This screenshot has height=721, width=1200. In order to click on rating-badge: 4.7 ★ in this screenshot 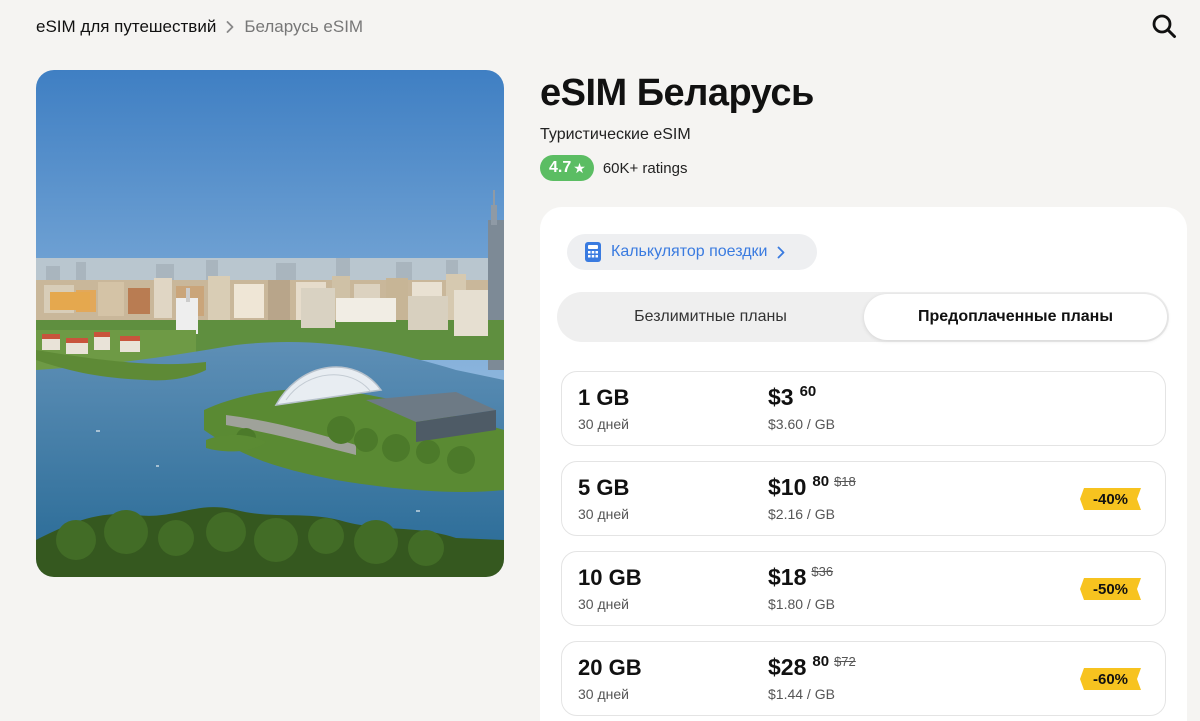, I will do `click(567, 168)`.